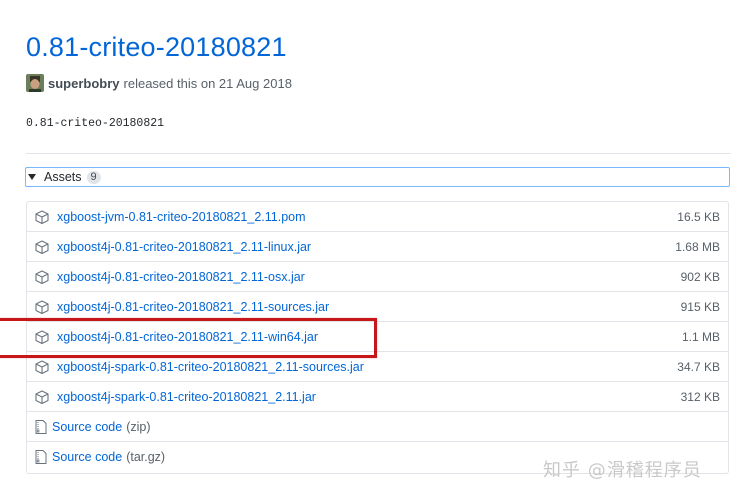  I want to click on avatar, so click(35, 83).